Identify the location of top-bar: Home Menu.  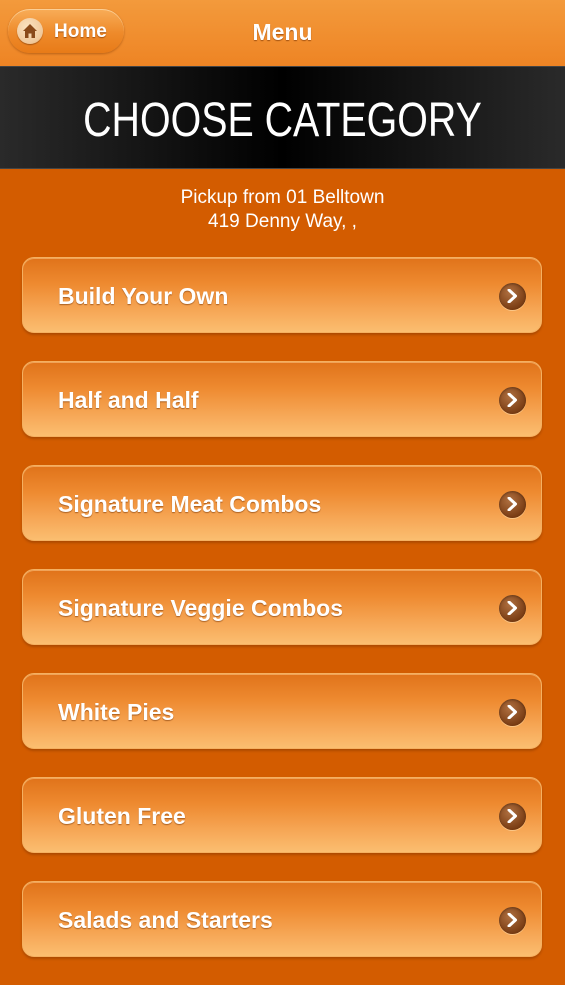
(282, 33).